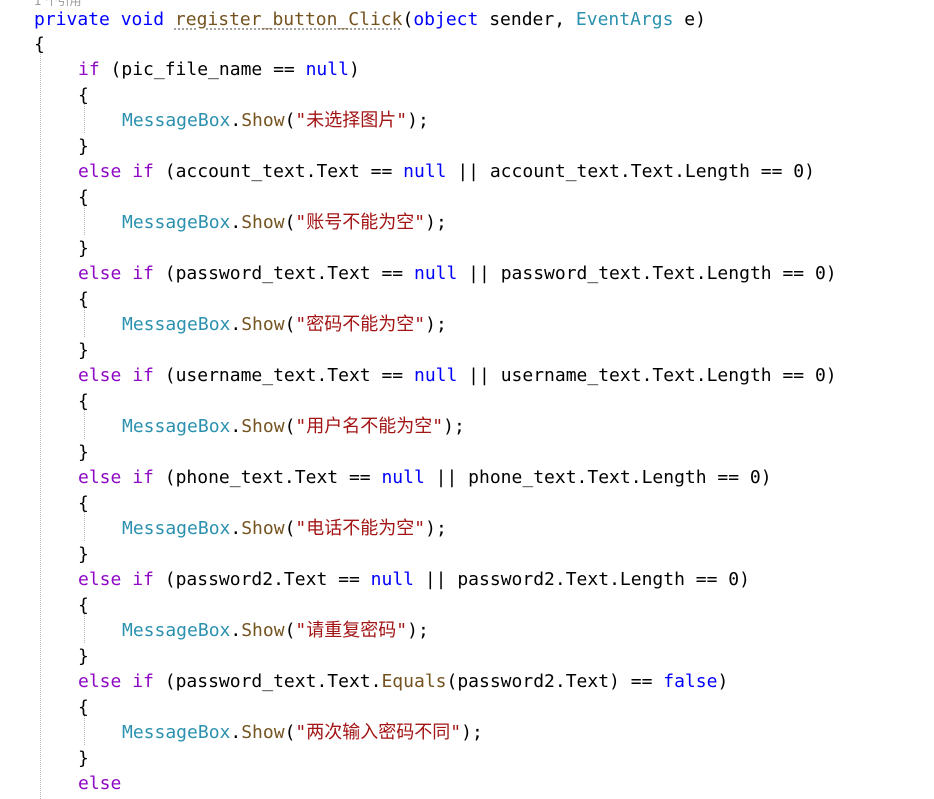  I want to click on indent-guide, so click(40, 425).